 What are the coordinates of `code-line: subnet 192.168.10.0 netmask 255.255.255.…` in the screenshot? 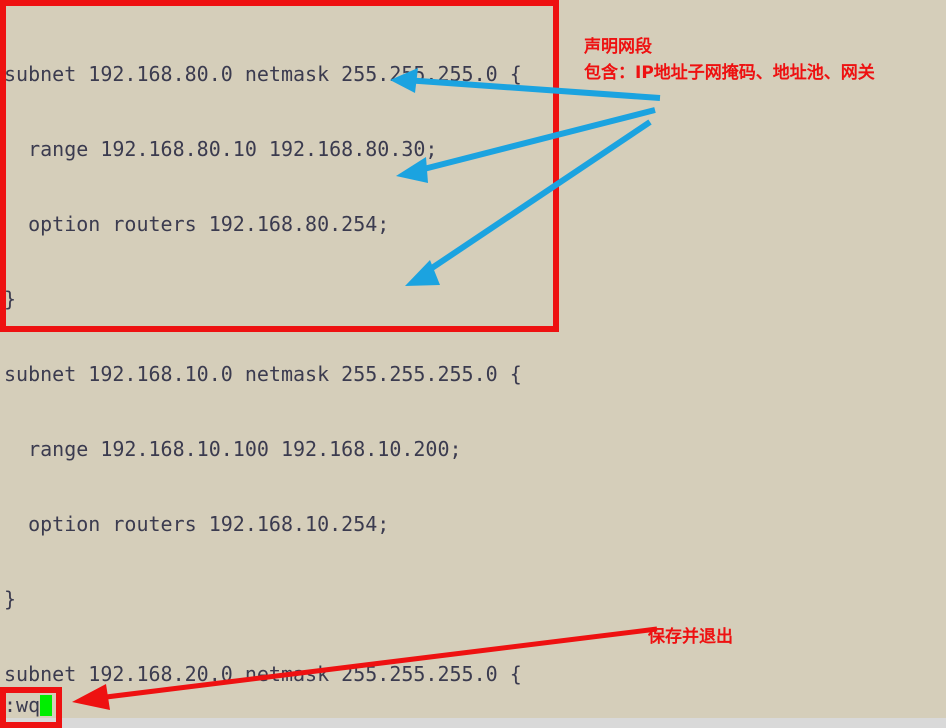 It's located at (263, 374).